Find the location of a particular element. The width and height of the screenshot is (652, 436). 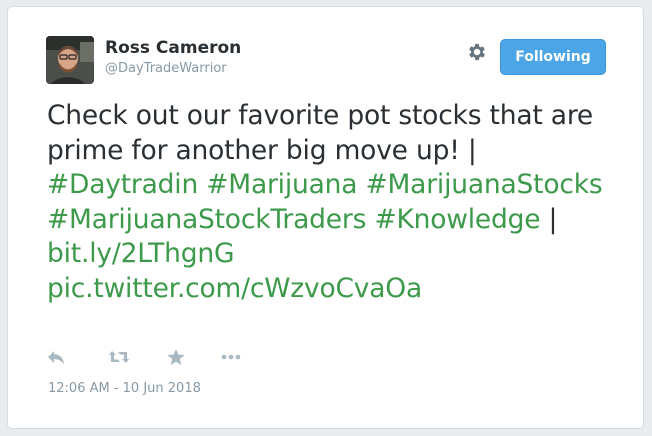

avatar is located at coordinates (70, 60).